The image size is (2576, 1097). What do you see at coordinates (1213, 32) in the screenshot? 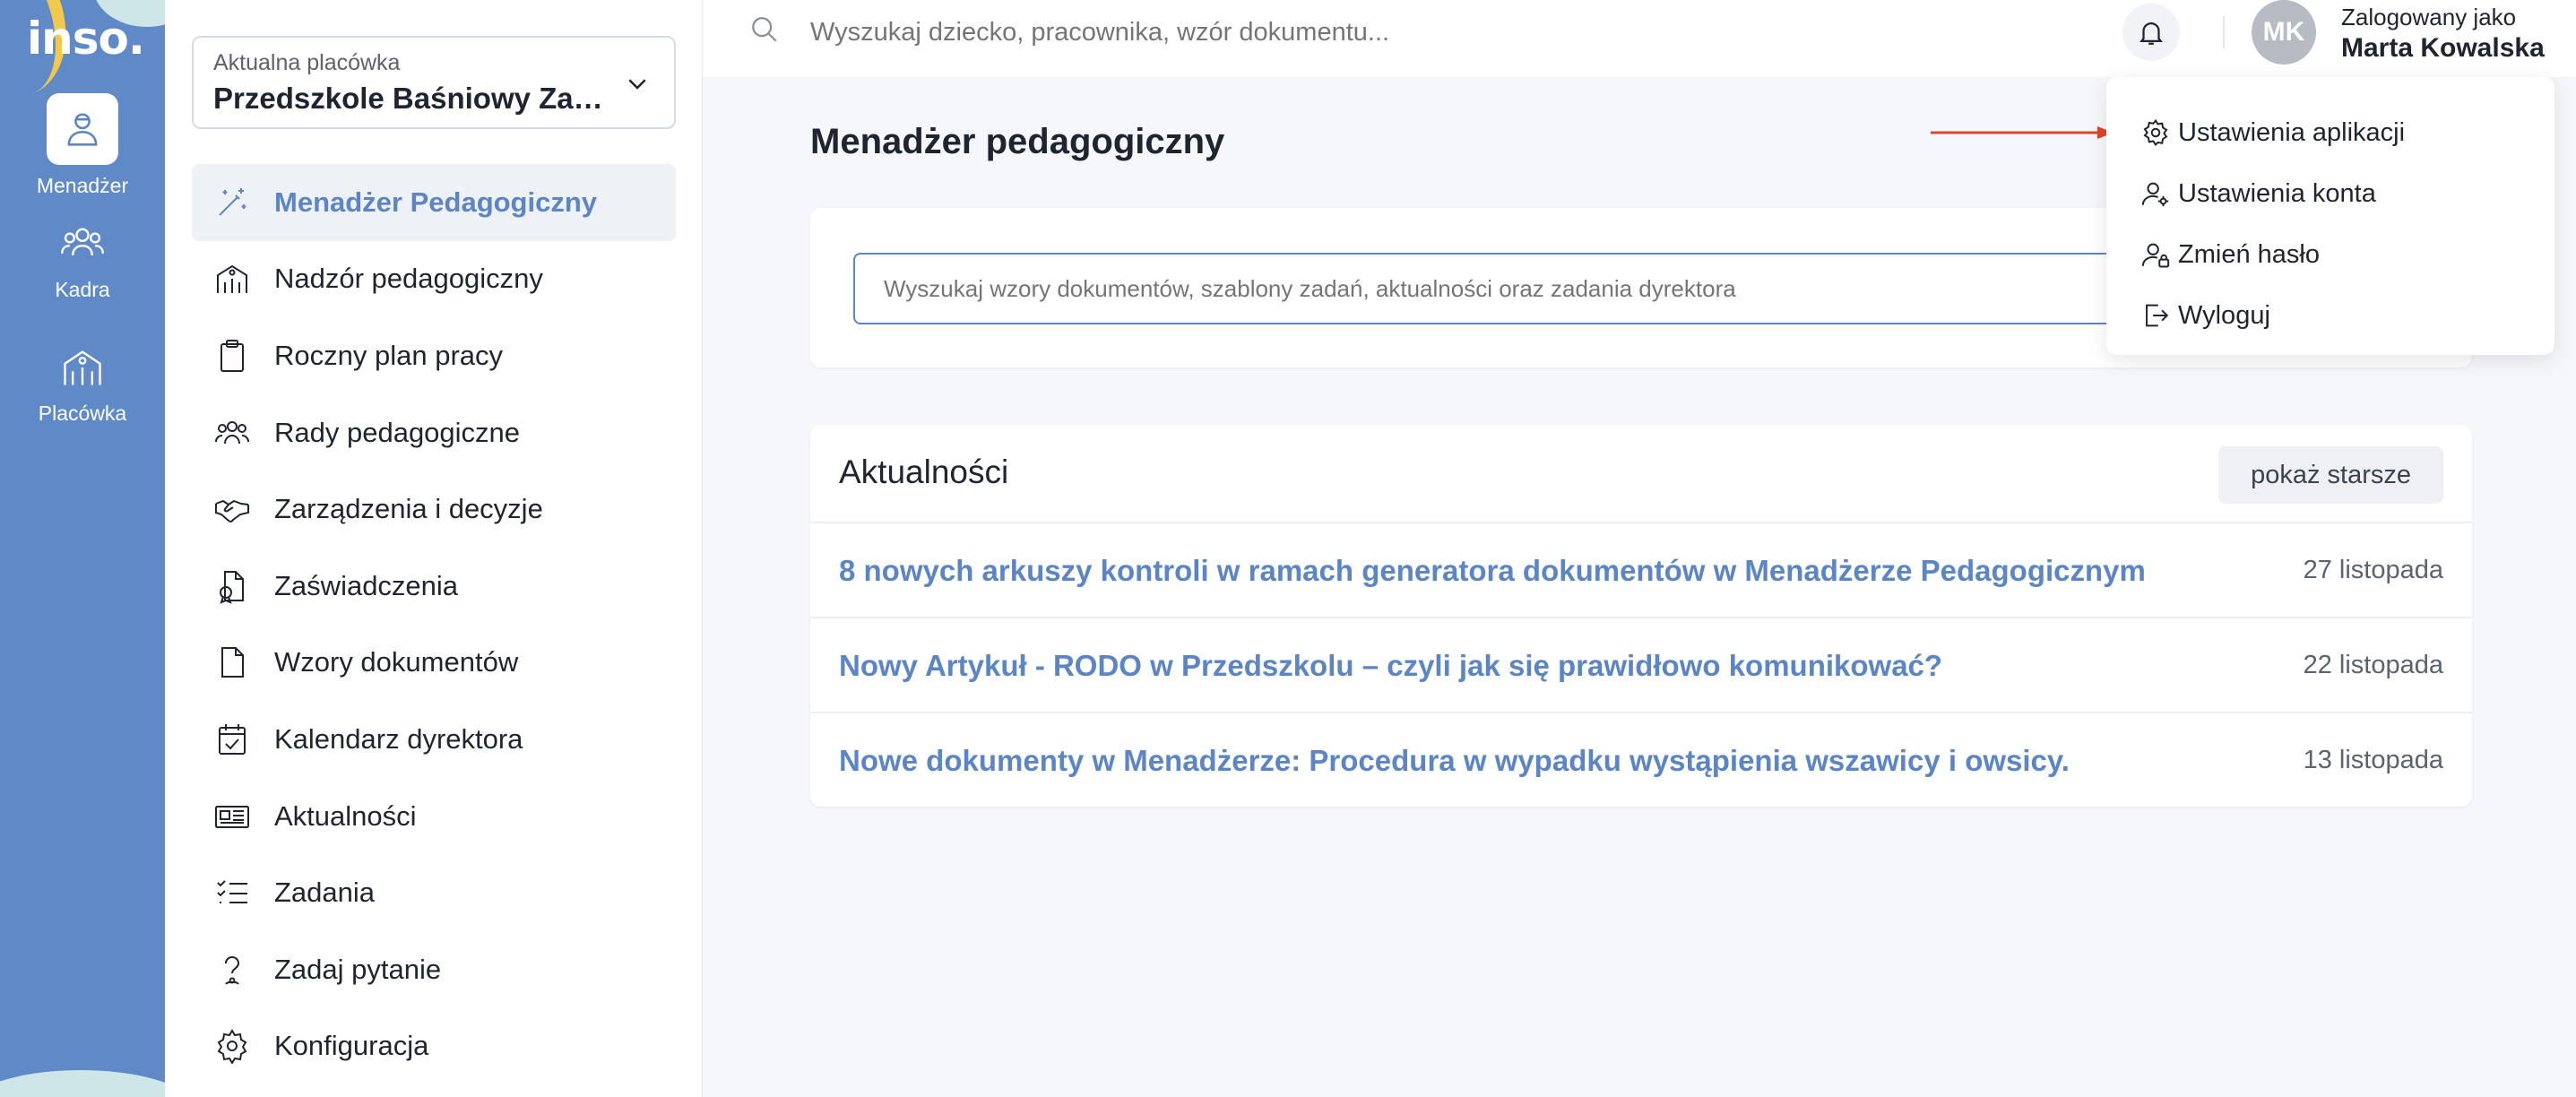
I see `global-search-input` at bounding box center [1213, 32].